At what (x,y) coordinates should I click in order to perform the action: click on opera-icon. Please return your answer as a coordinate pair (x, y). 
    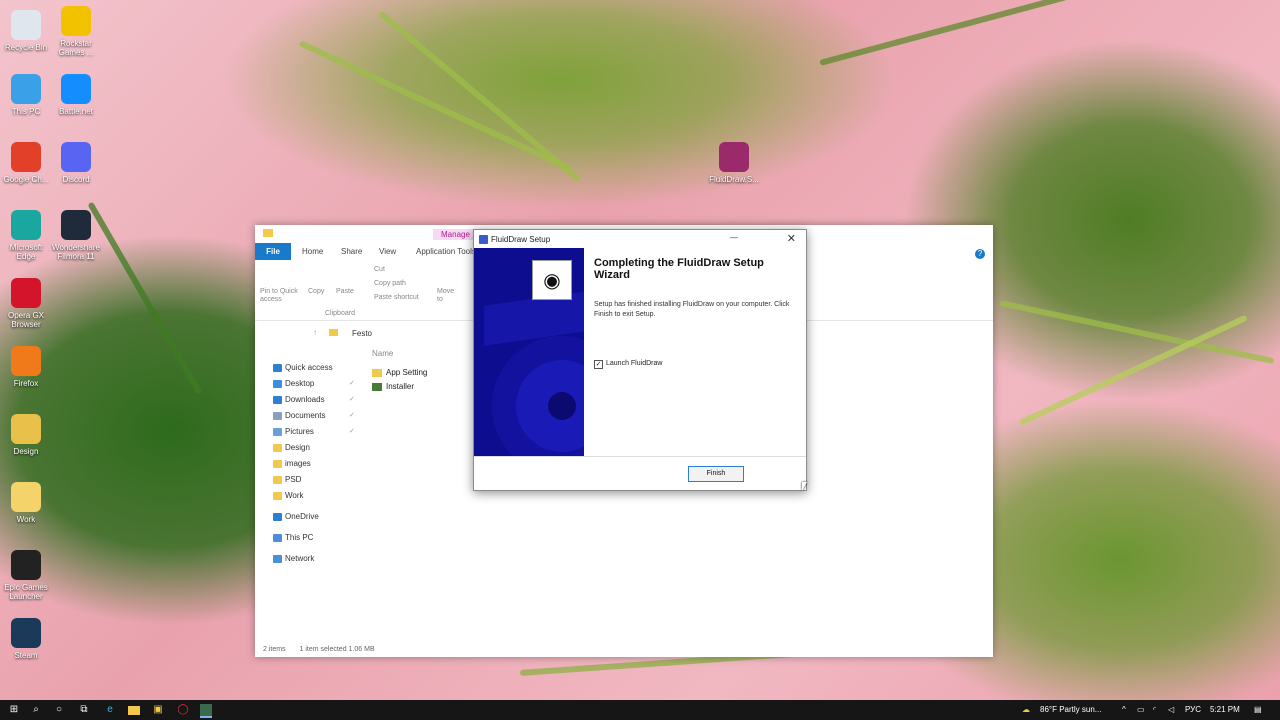
    Looking at the image, I should click on (26, 293).